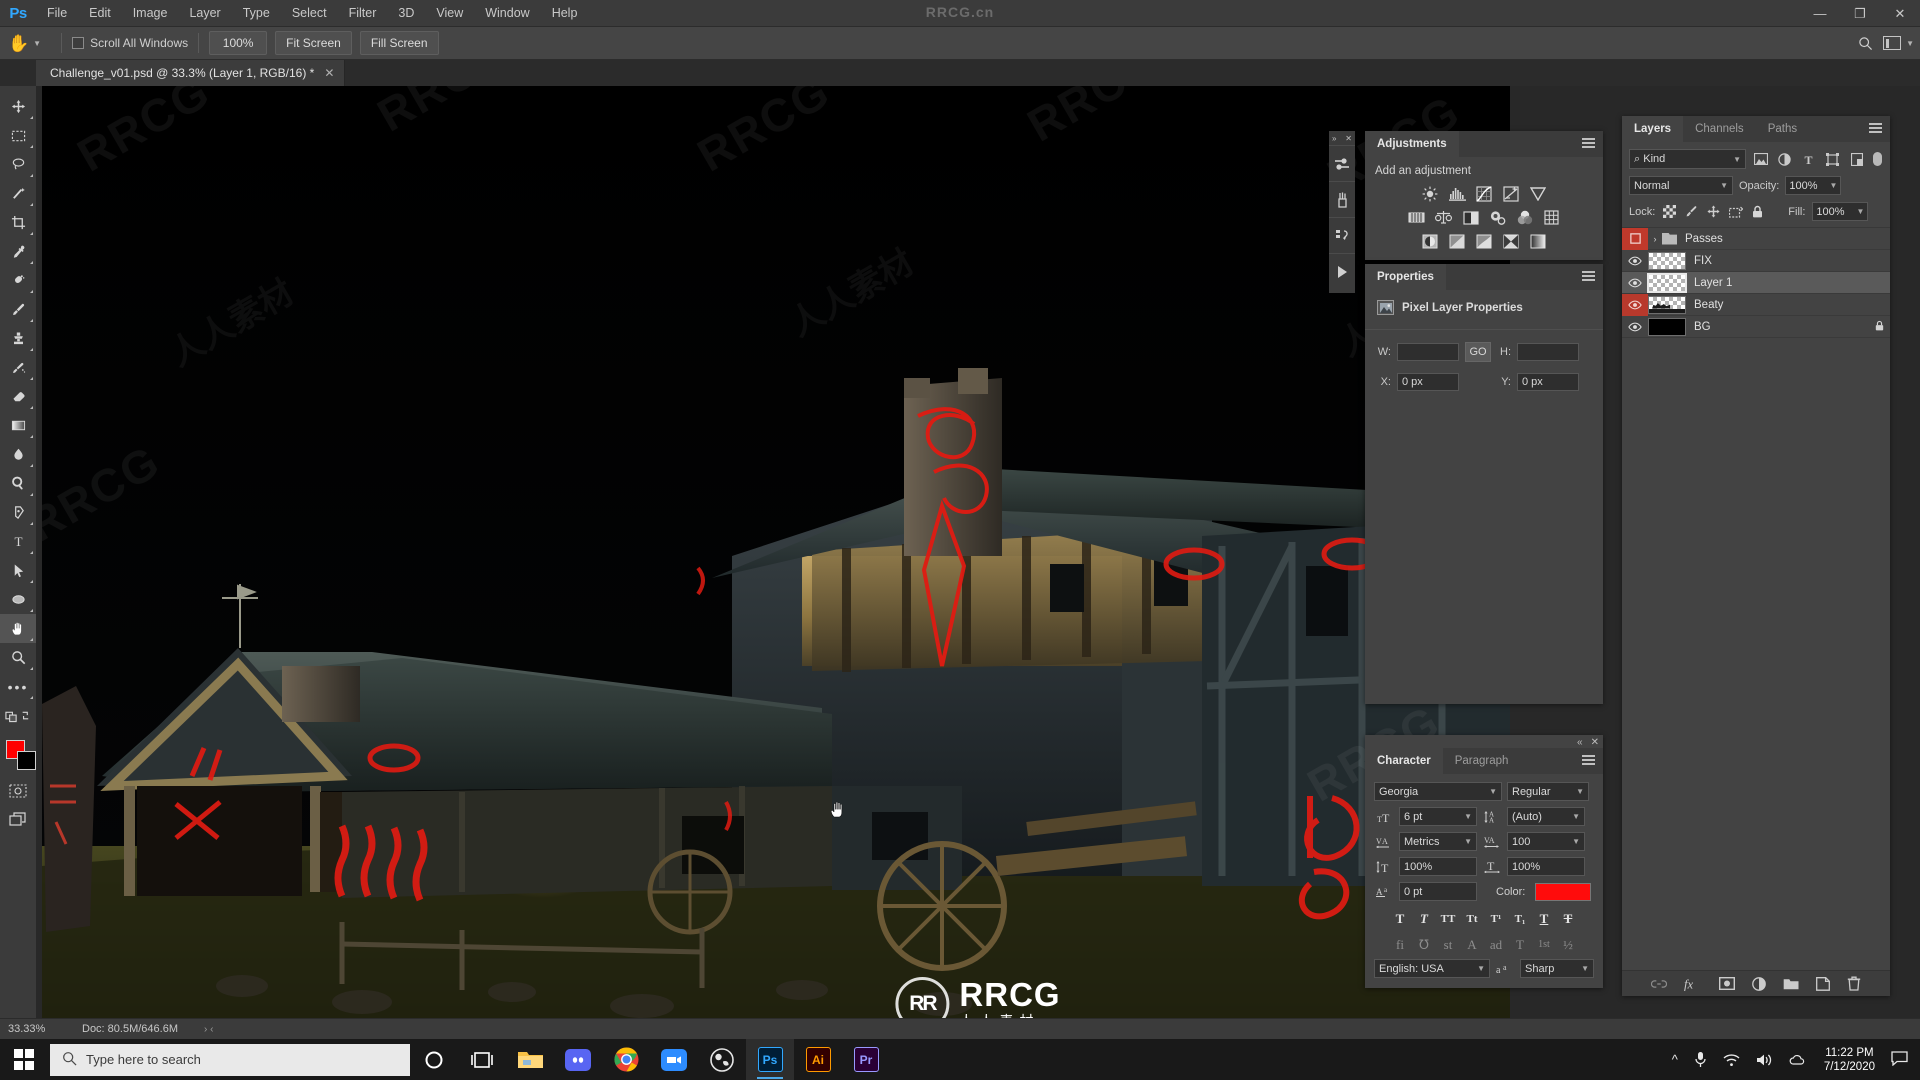 The width and height of the screenshot is (1920, 1080). Describe the element at coordinates (1781, 327) in the screenshot. I see `layer-name: BG` at that location.